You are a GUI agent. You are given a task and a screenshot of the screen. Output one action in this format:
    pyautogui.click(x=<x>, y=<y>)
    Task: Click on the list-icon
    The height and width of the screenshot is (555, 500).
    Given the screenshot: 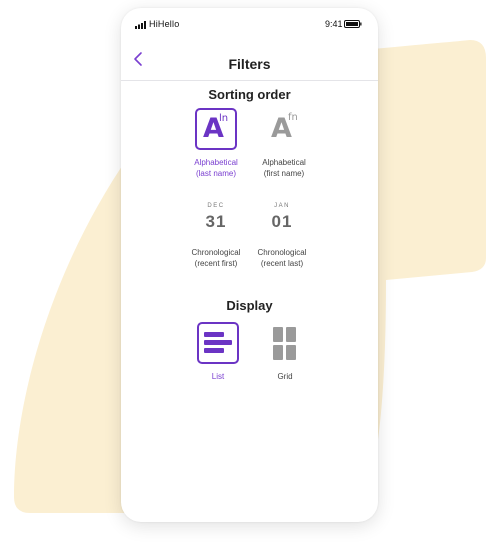 What is the action you would take?
    pyautogui.click(x=218, y=343)
    